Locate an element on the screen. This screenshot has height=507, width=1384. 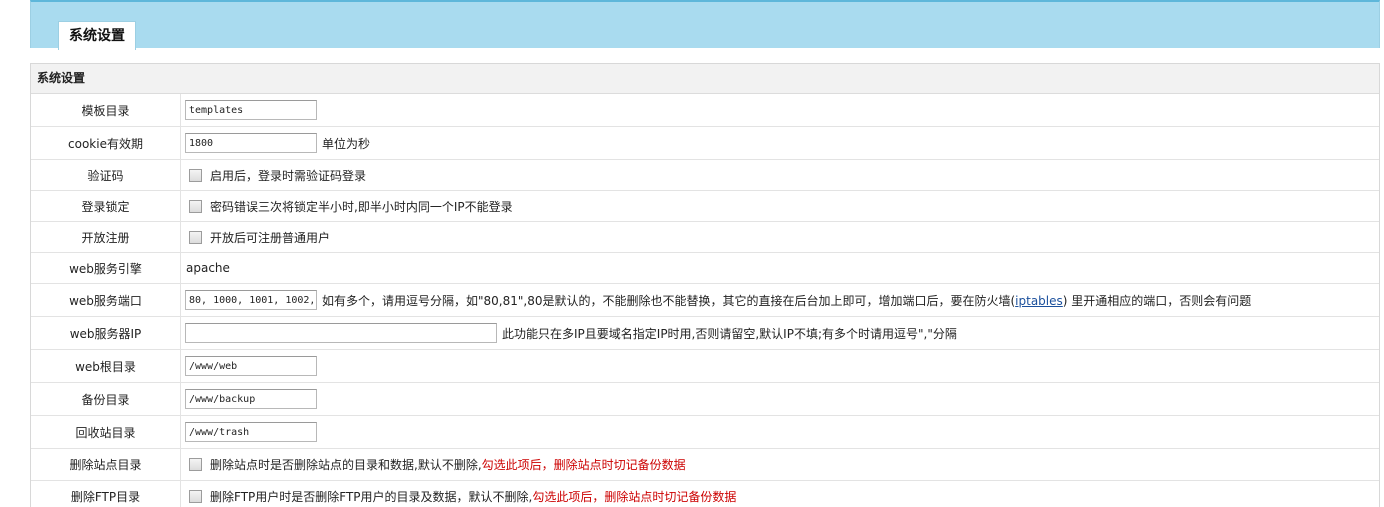
web-ports-input is located at coordinates (251, 300).